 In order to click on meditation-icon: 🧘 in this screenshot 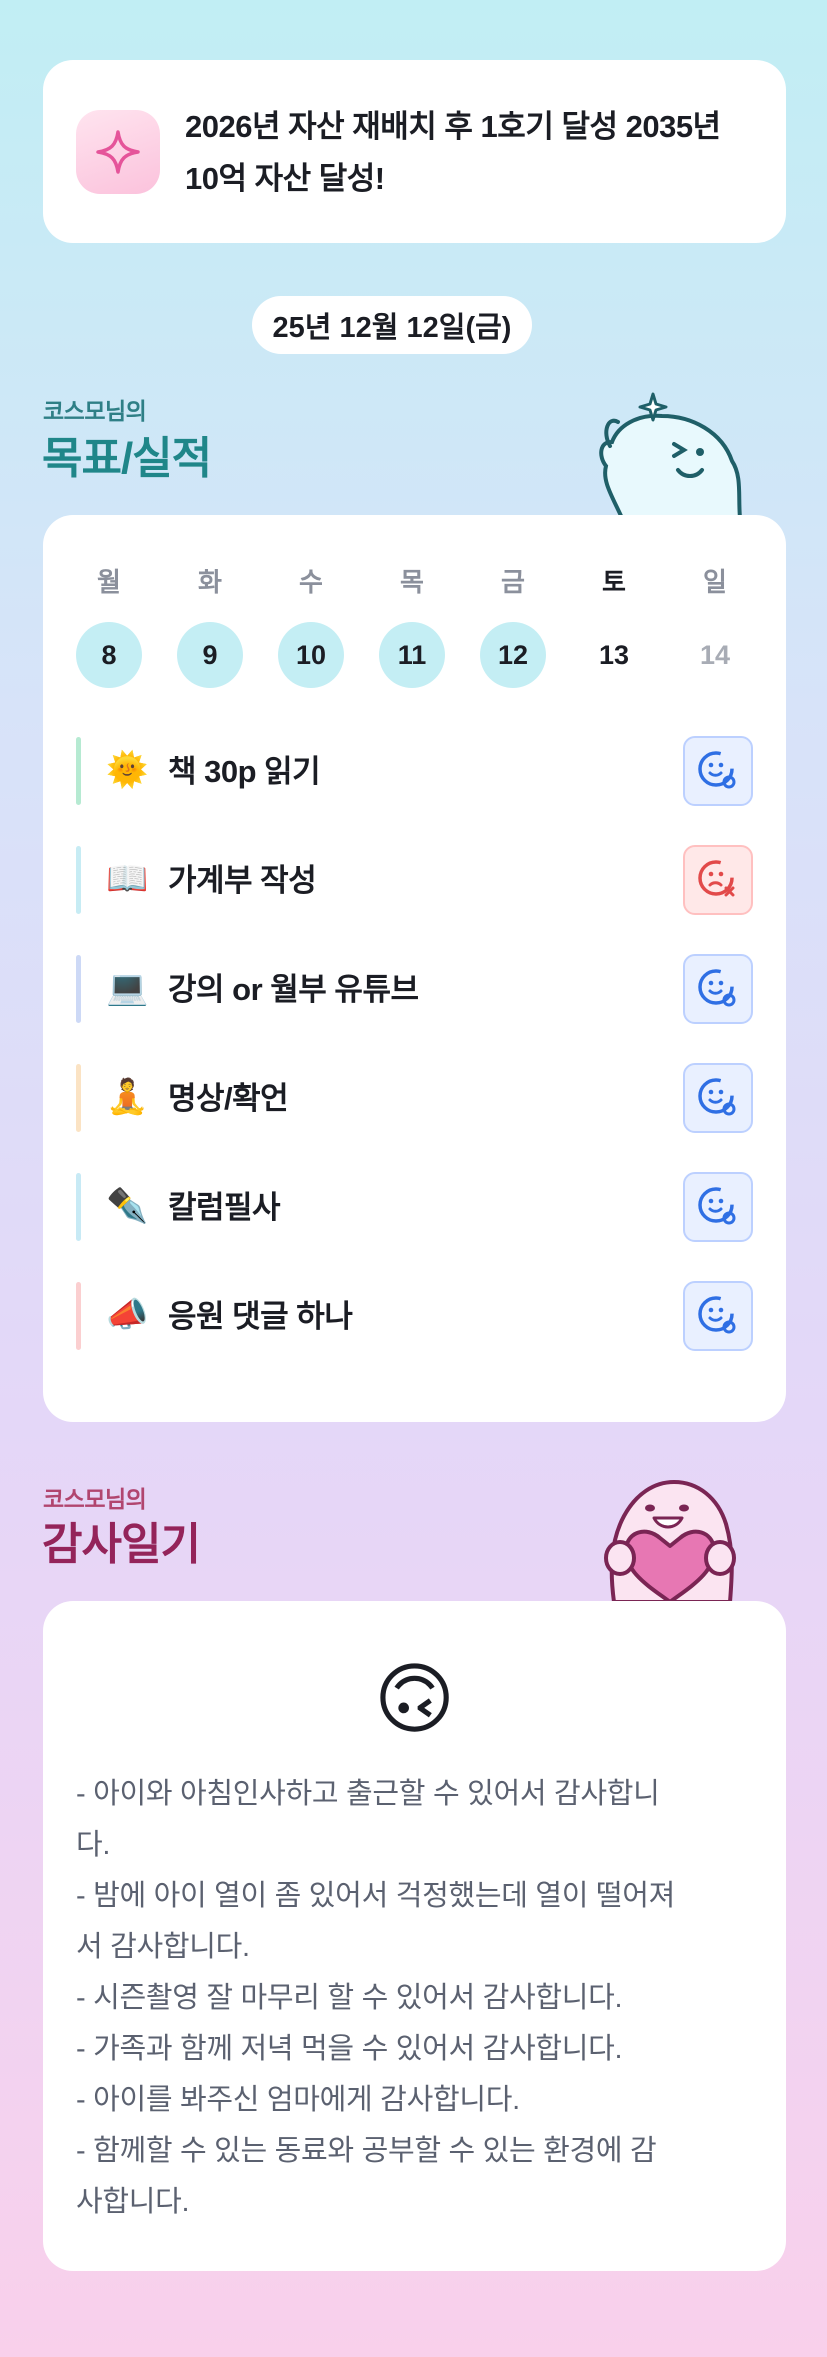, I will do `click(127, 1097)`.